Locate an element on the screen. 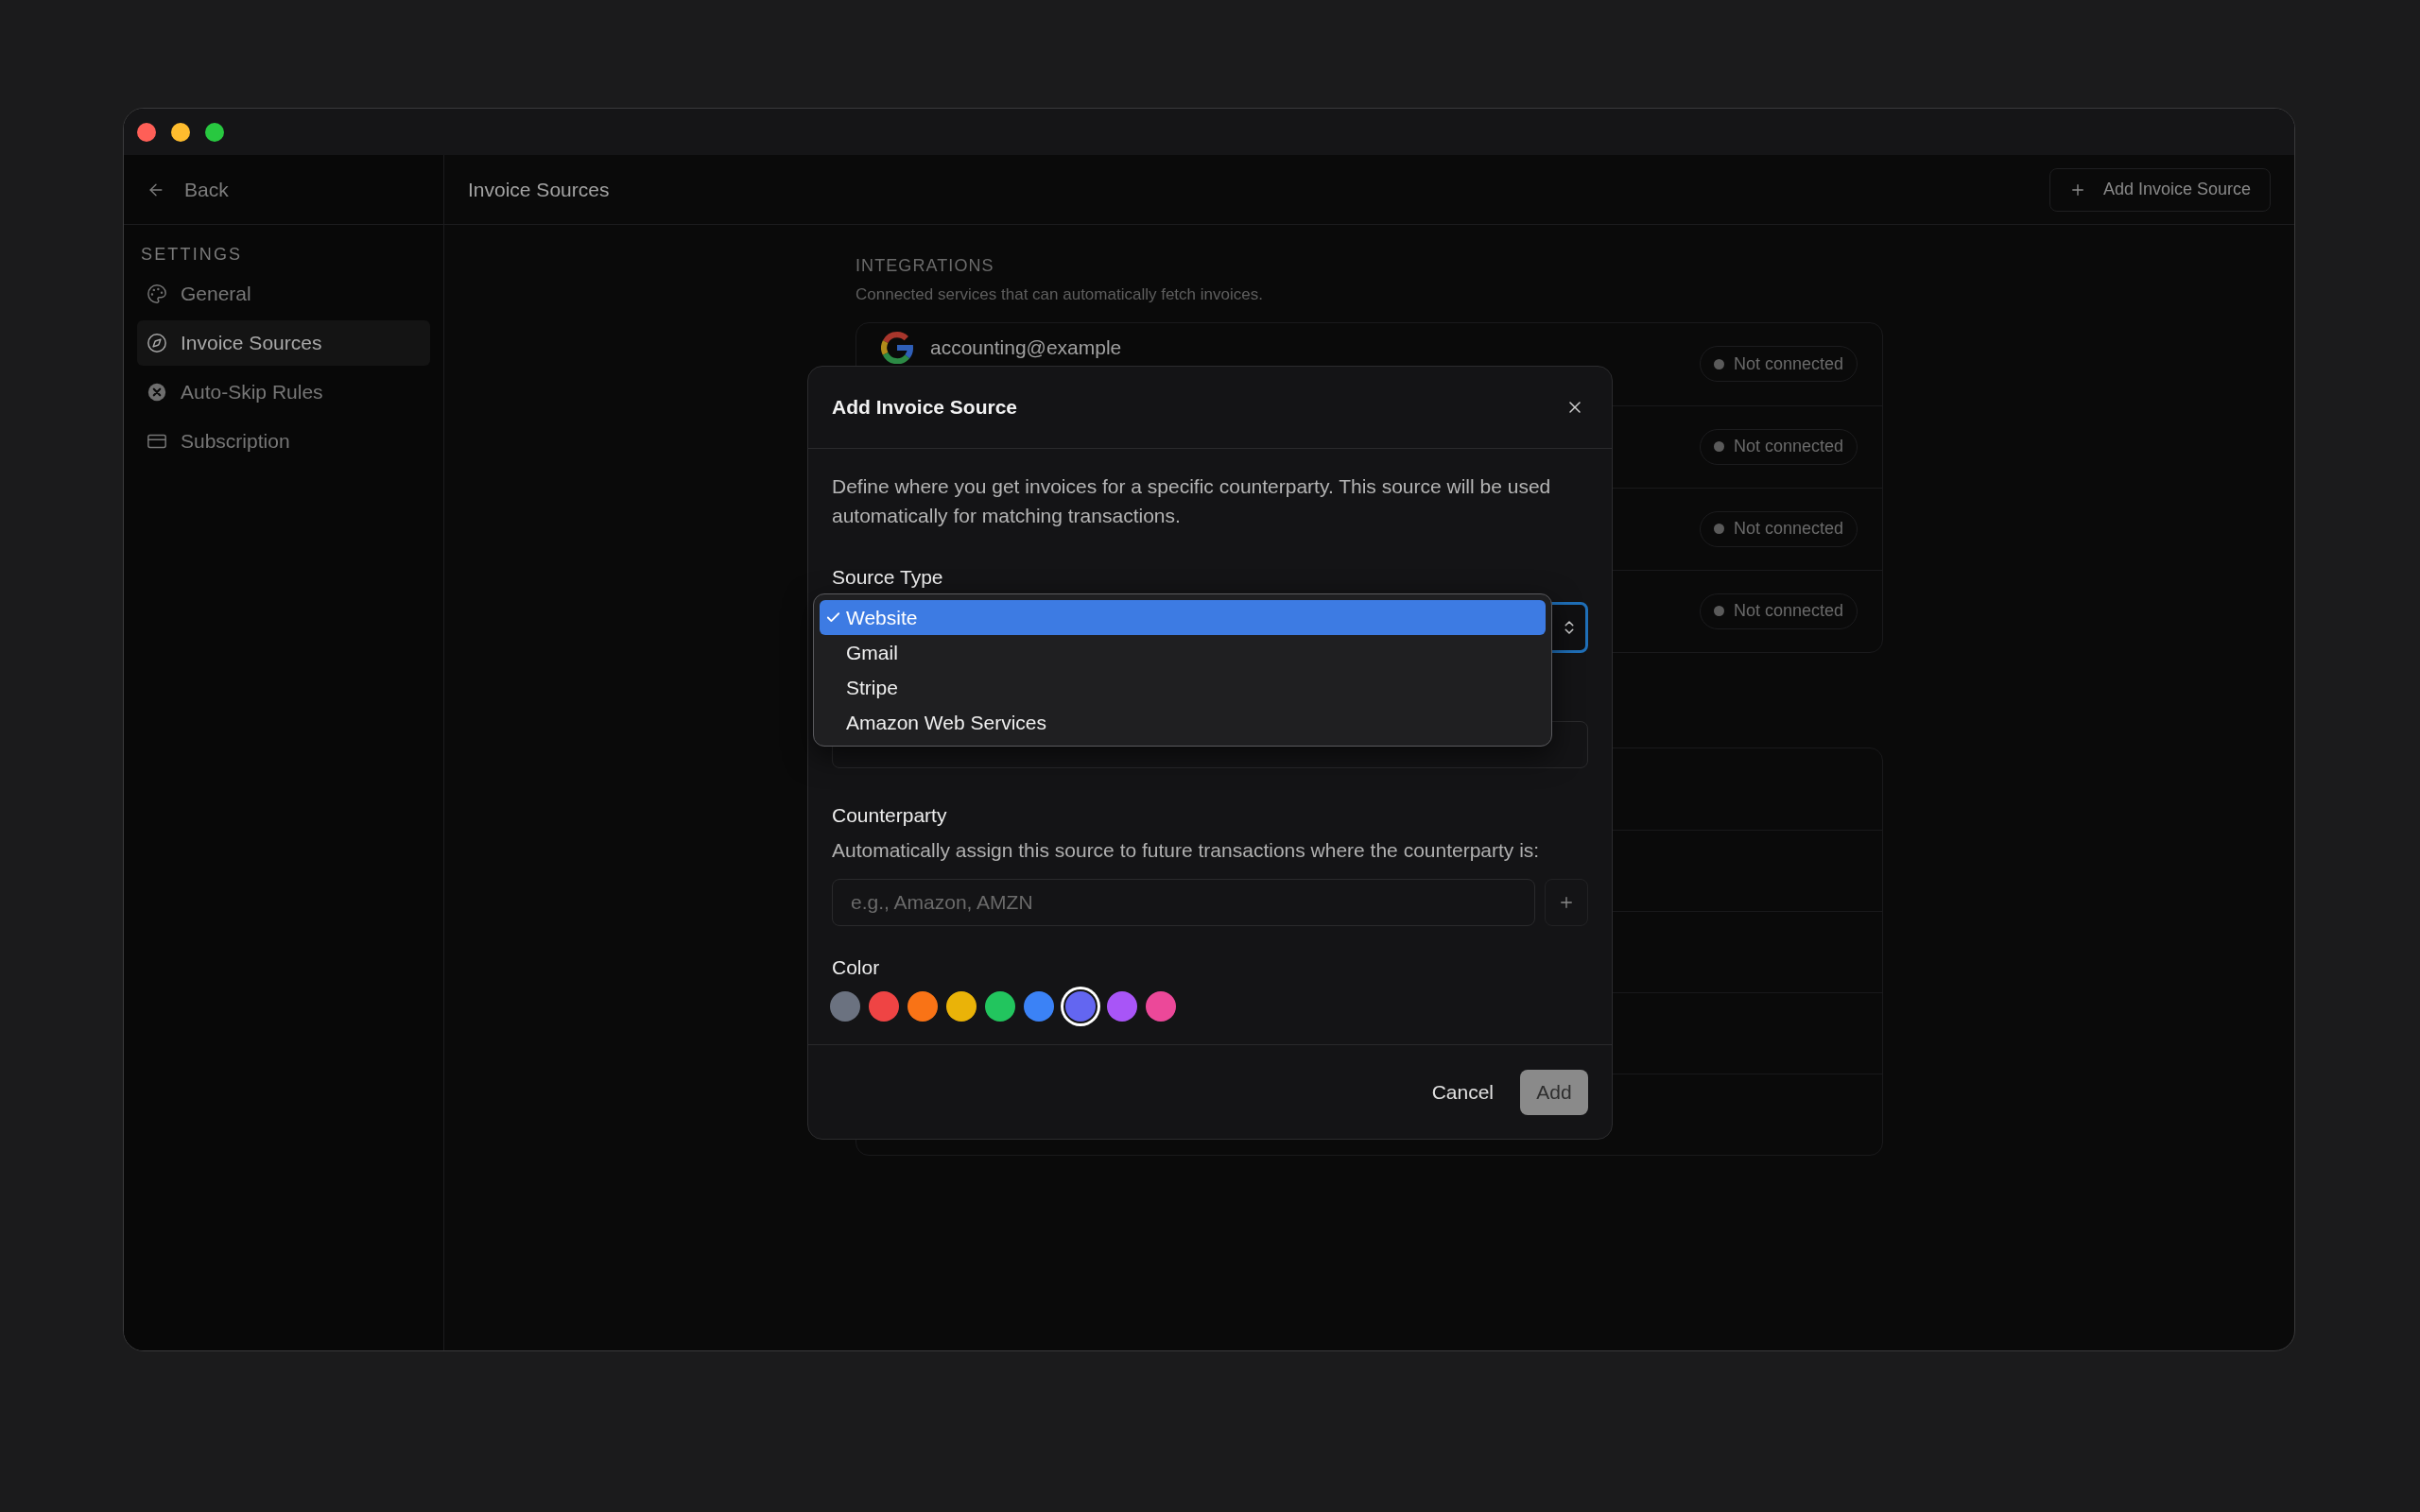 The image size is (2420, 1512). section-heading: SETTINGS is located at coordinates (192, 255).